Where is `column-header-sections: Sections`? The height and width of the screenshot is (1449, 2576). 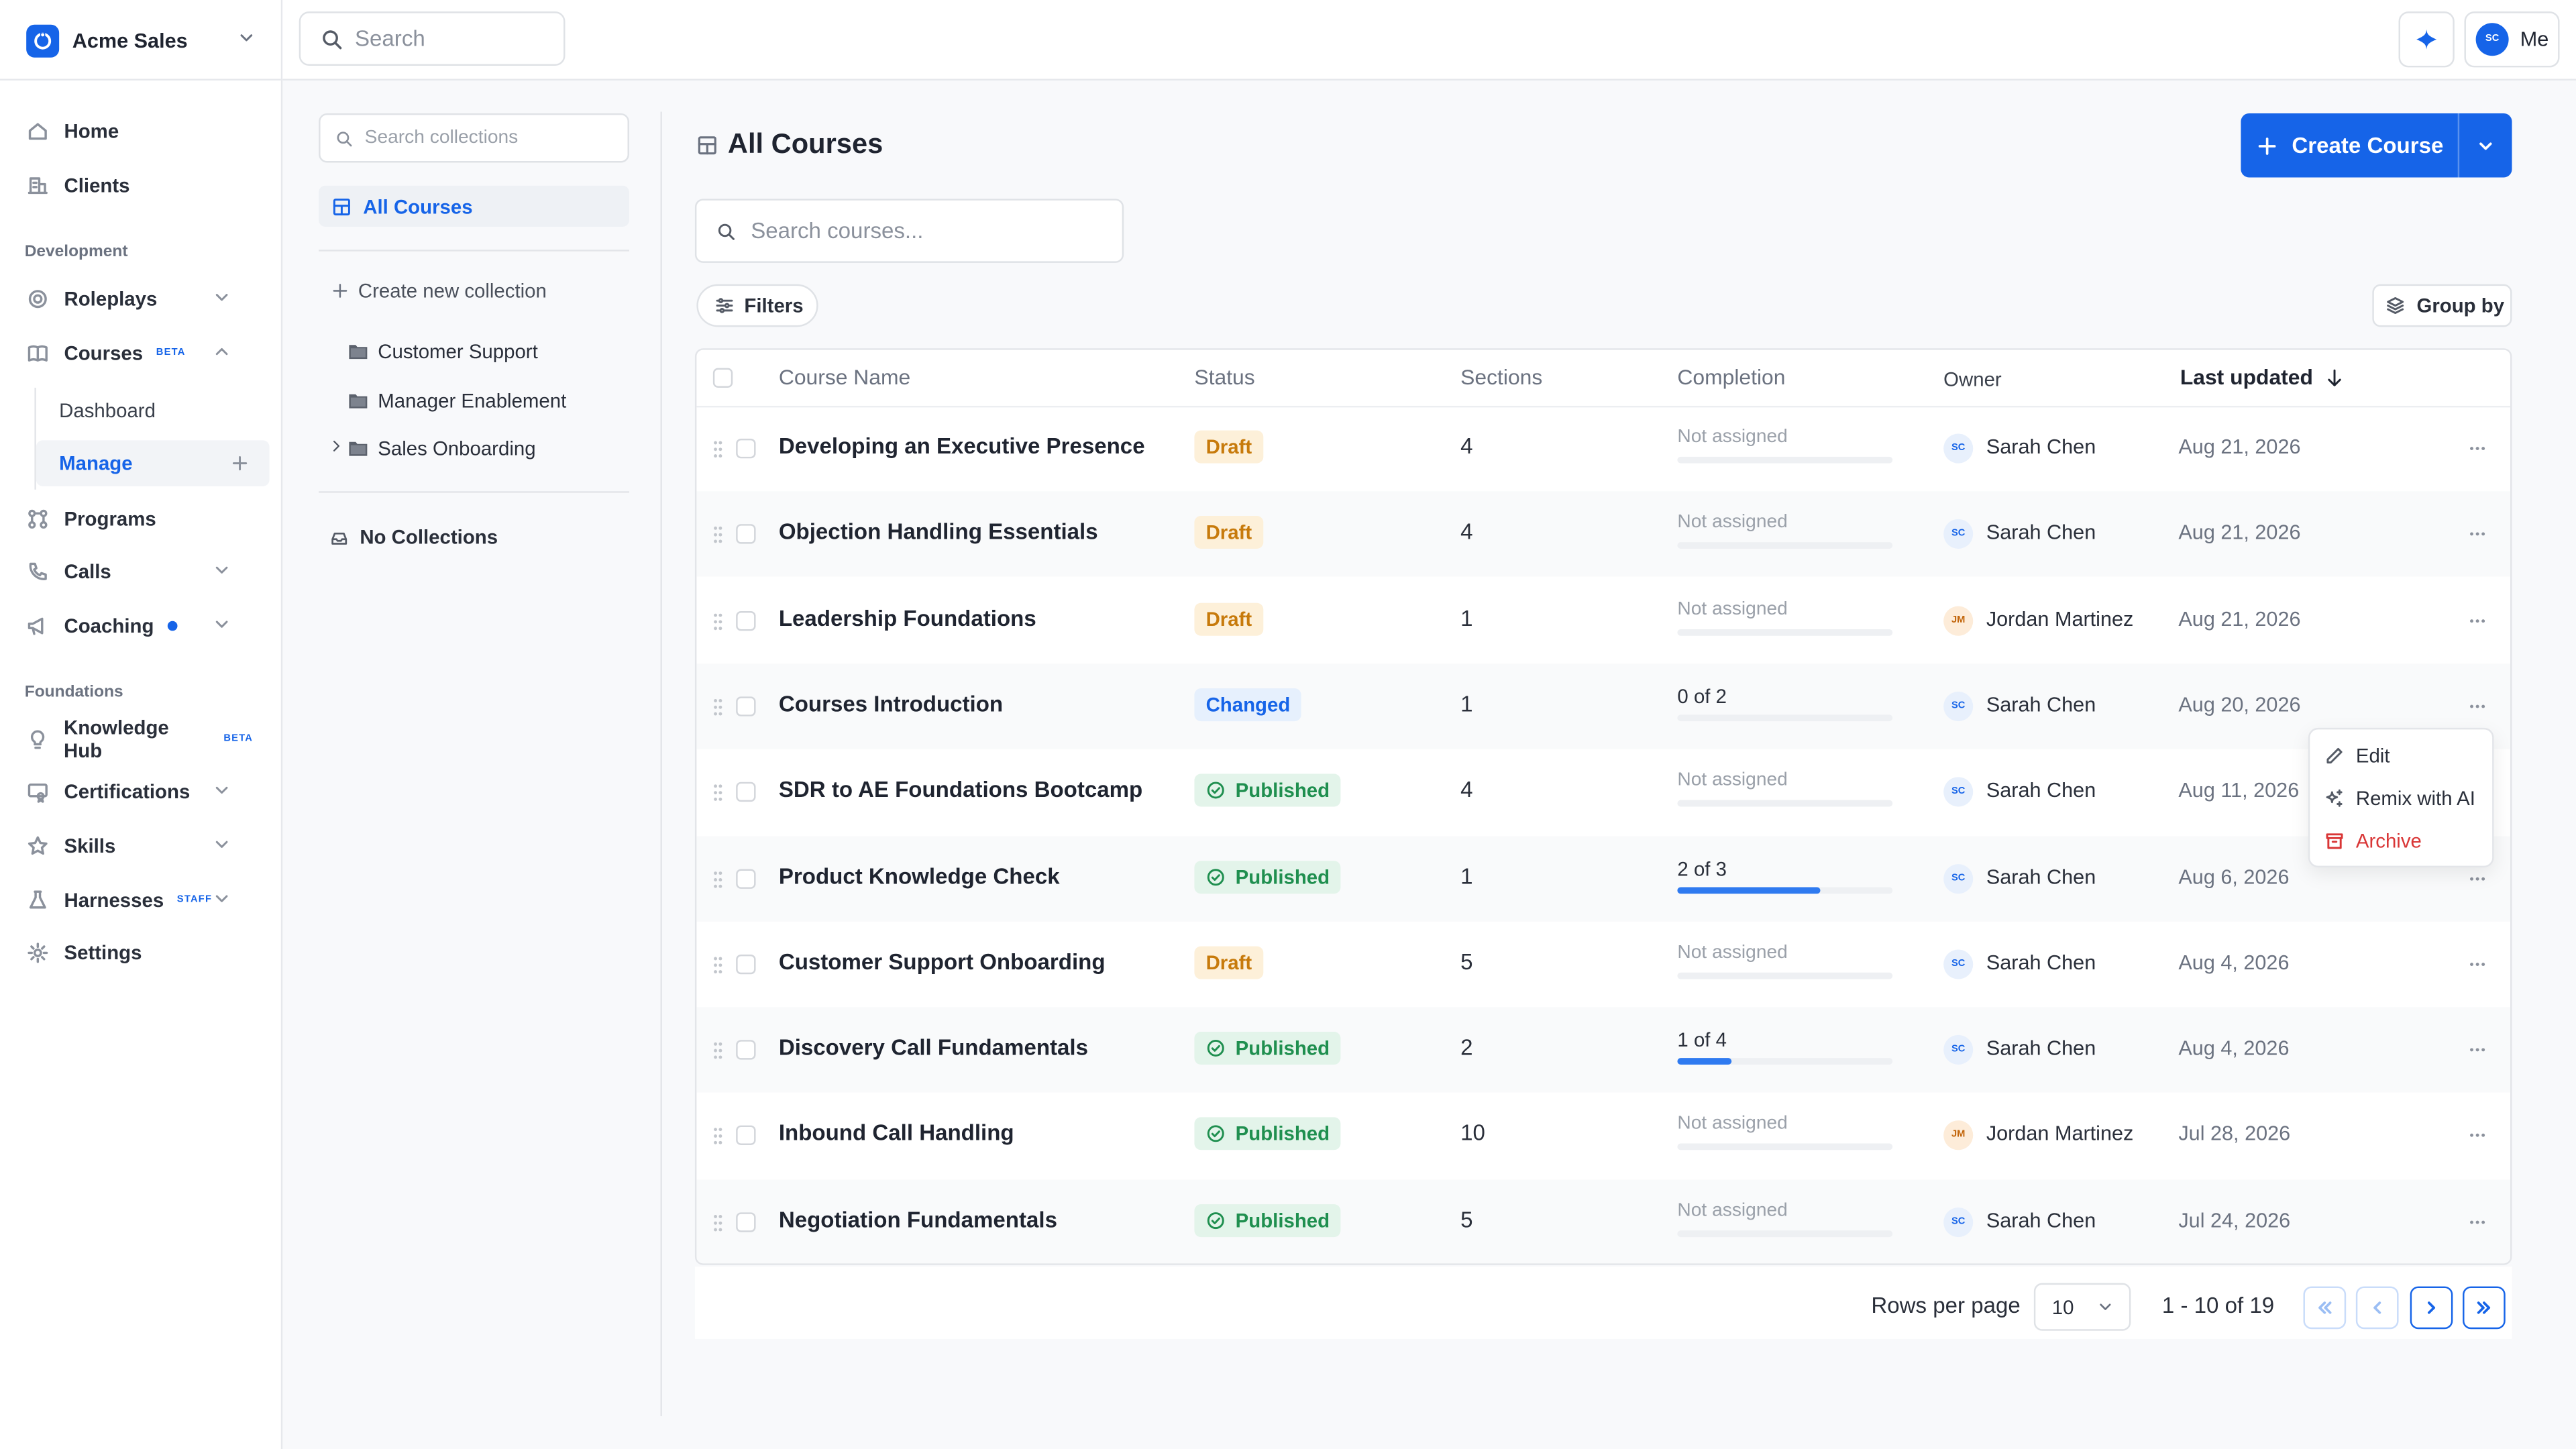 column-header-sections: Sections is located at coordinates (1501, 377).